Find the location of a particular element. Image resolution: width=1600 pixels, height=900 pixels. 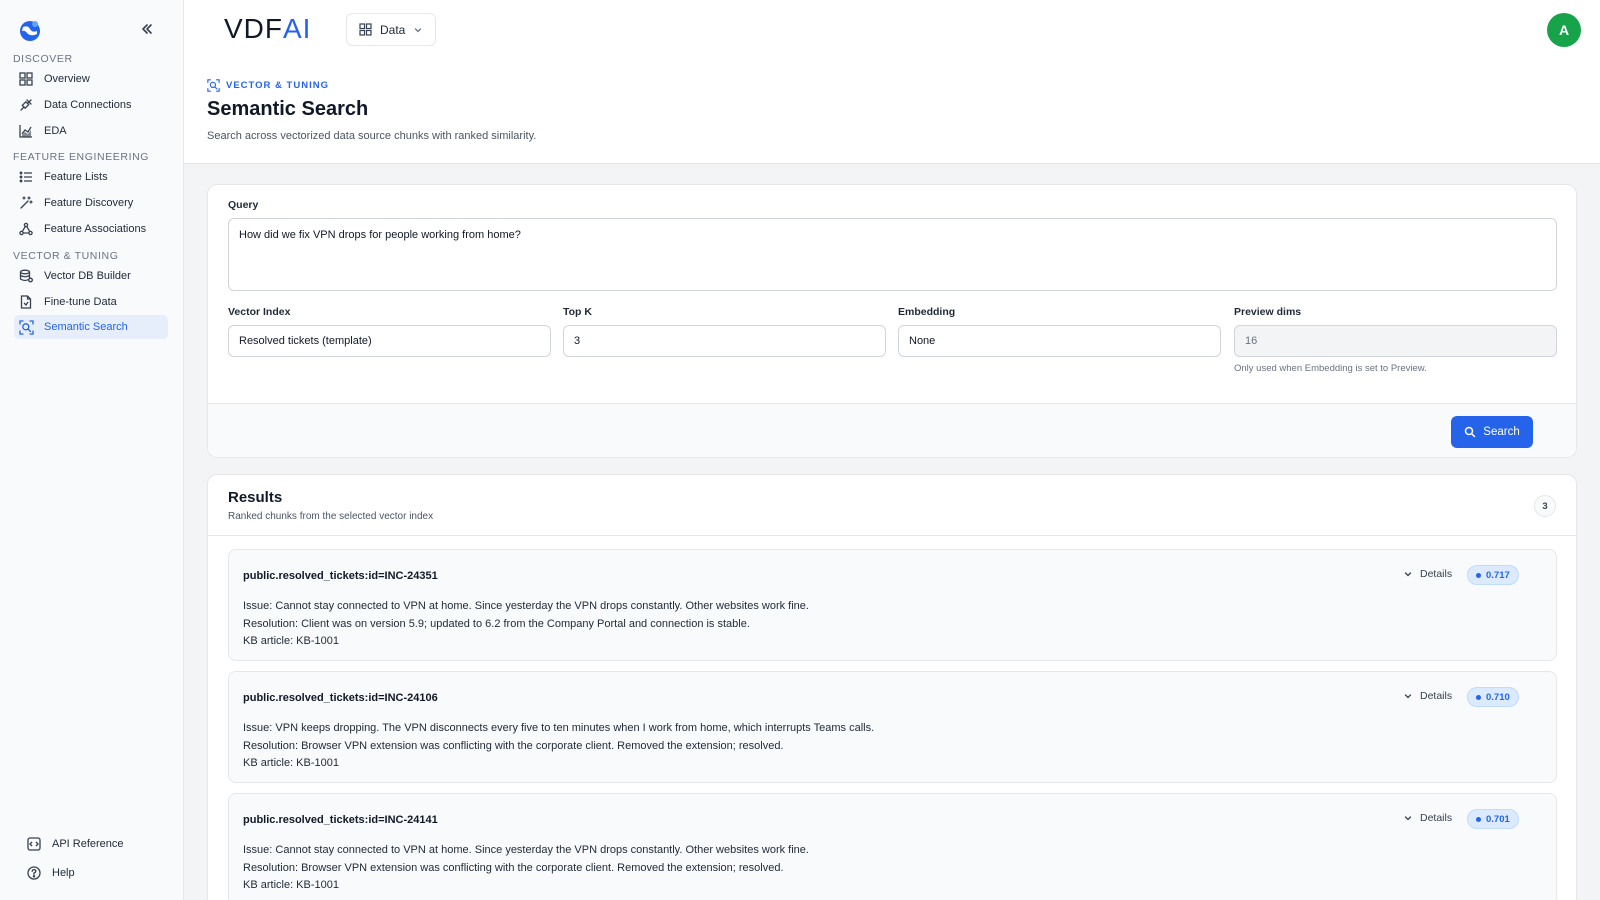

top-k-label: Top K is located at coordinates (577, 312).